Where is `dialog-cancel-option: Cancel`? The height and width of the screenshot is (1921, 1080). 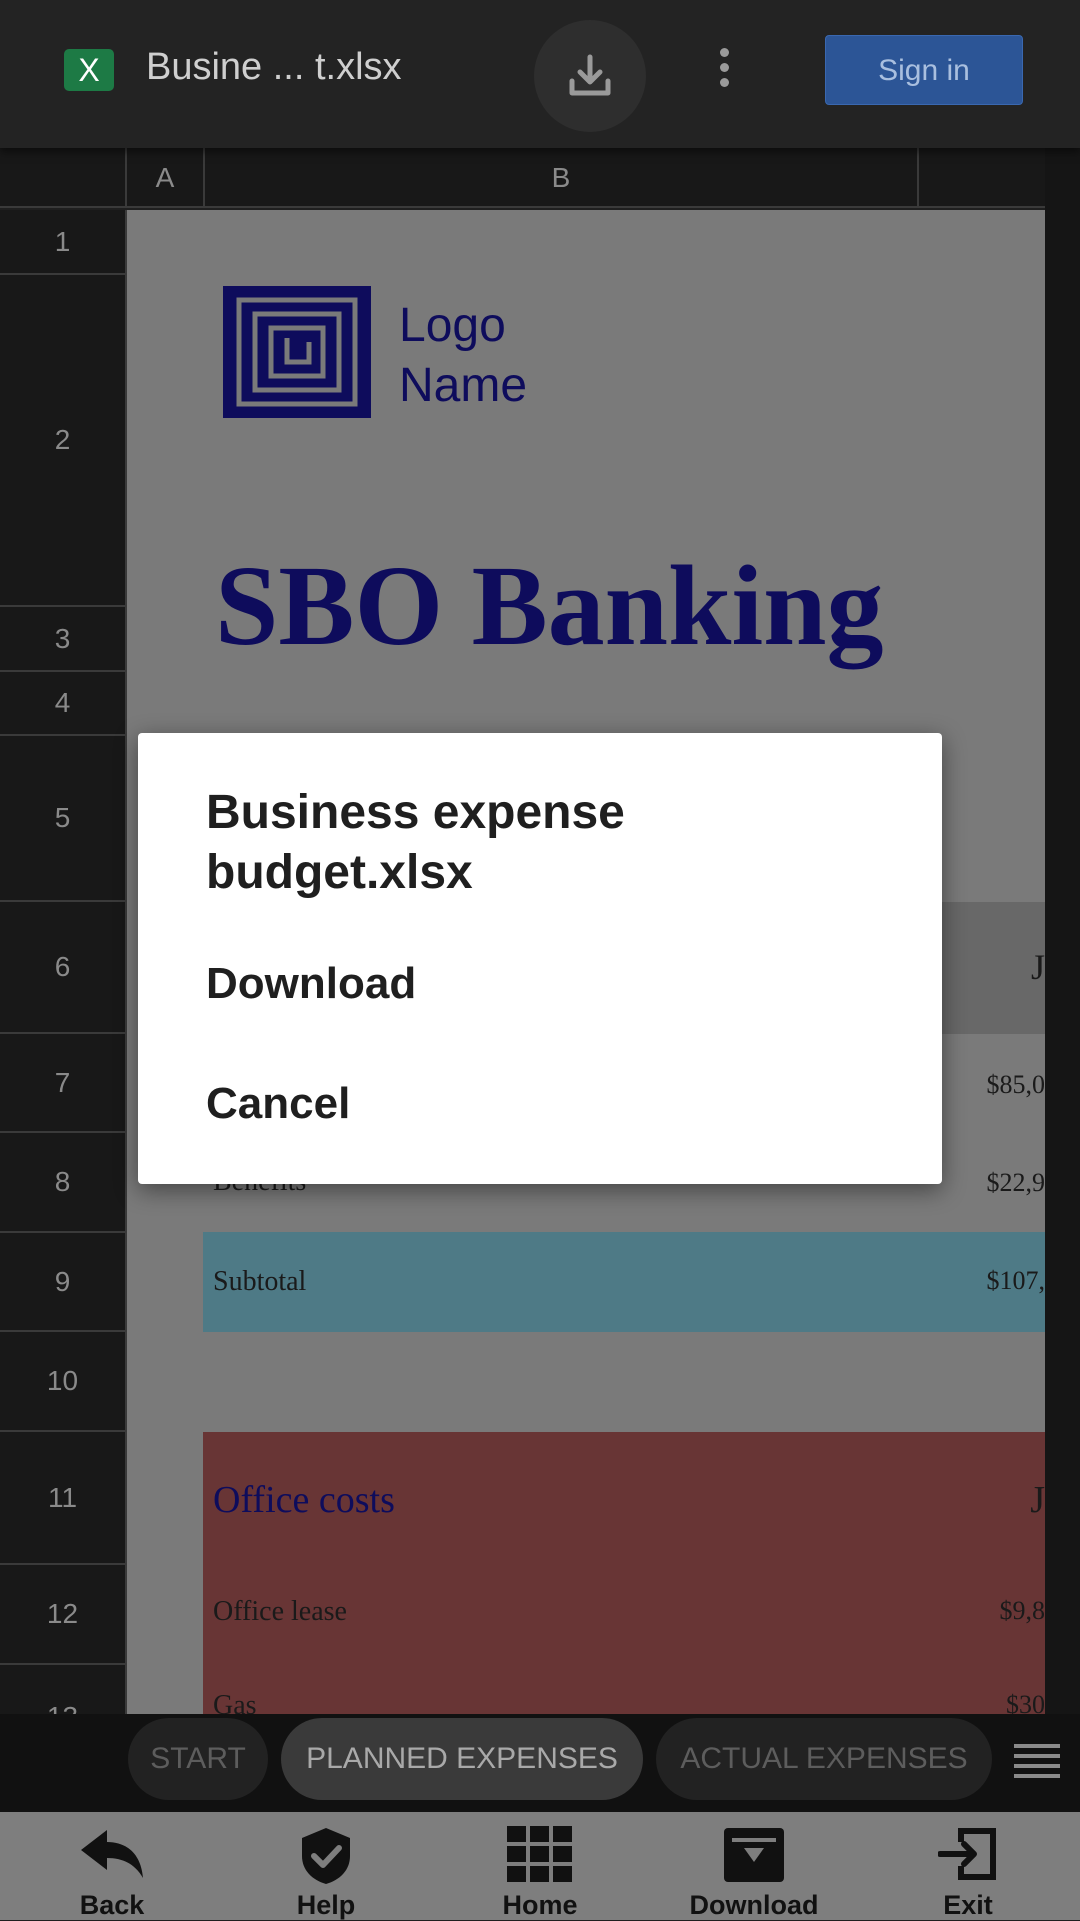 dialog-cancel-option: Cancel is located at coordinates (278, 1104).